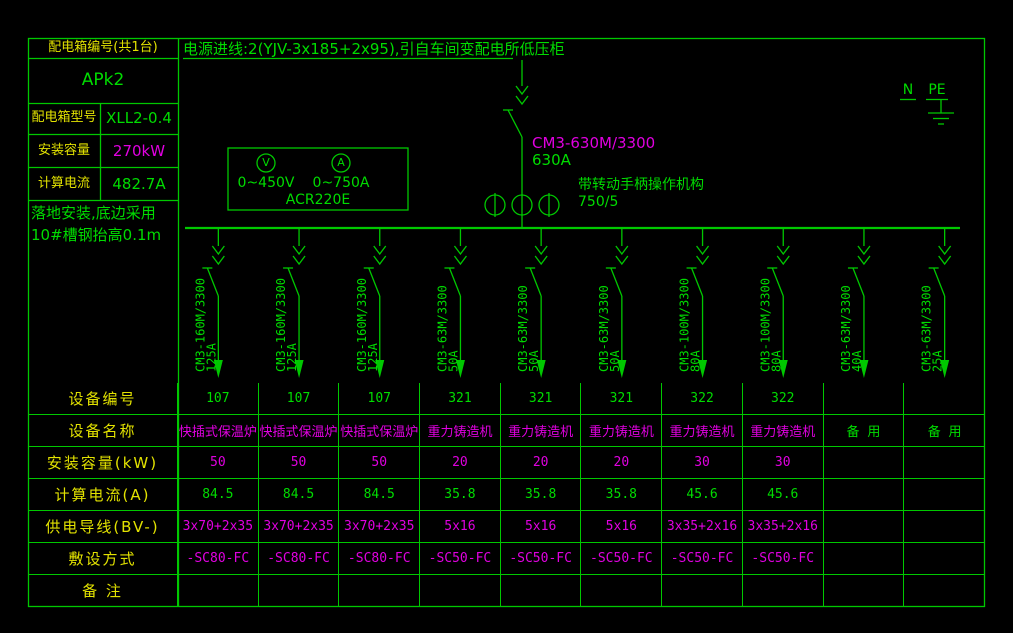 This screenshot has height=633, width=1013. Describe the element at coordinates (551, 160) in the screenshot. I see `incoming-breaker-rating: 630A` at that location.